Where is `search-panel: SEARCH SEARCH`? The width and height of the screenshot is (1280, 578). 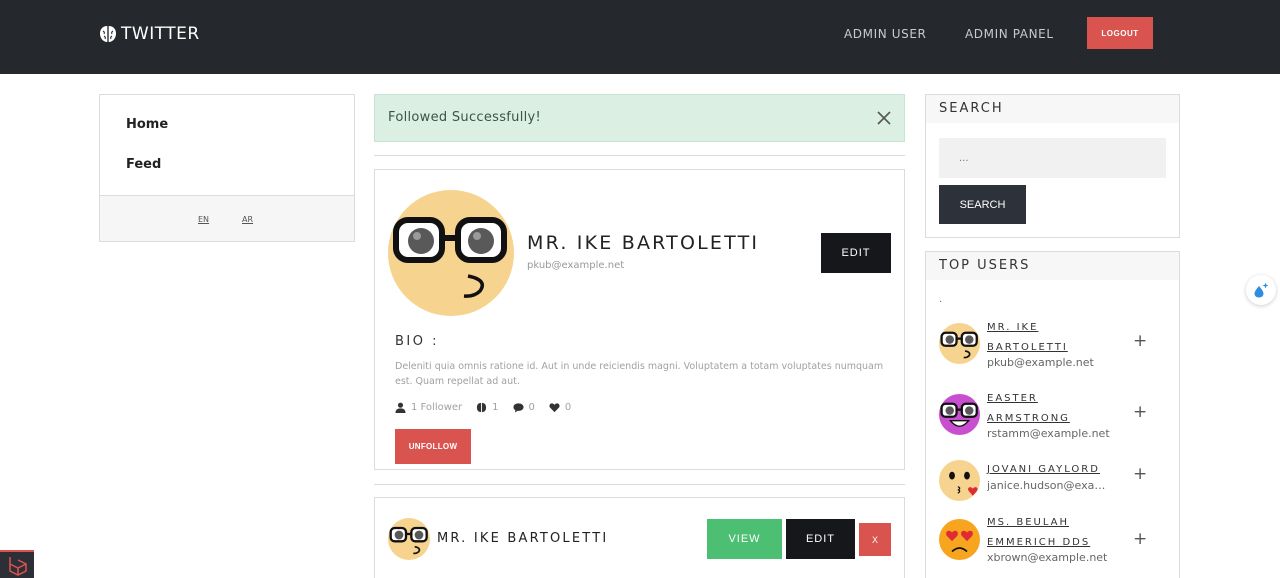
search-panel: SEARCH SEARCH is located at coordinates (1052, 166).